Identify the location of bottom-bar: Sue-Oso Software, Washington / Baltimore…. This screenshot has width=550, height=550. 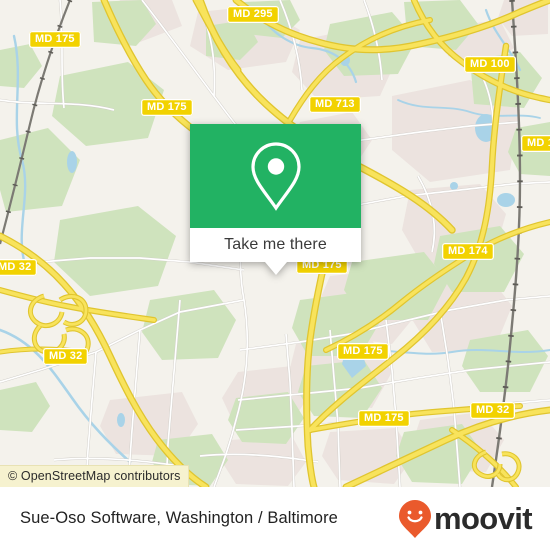
(275, 518).